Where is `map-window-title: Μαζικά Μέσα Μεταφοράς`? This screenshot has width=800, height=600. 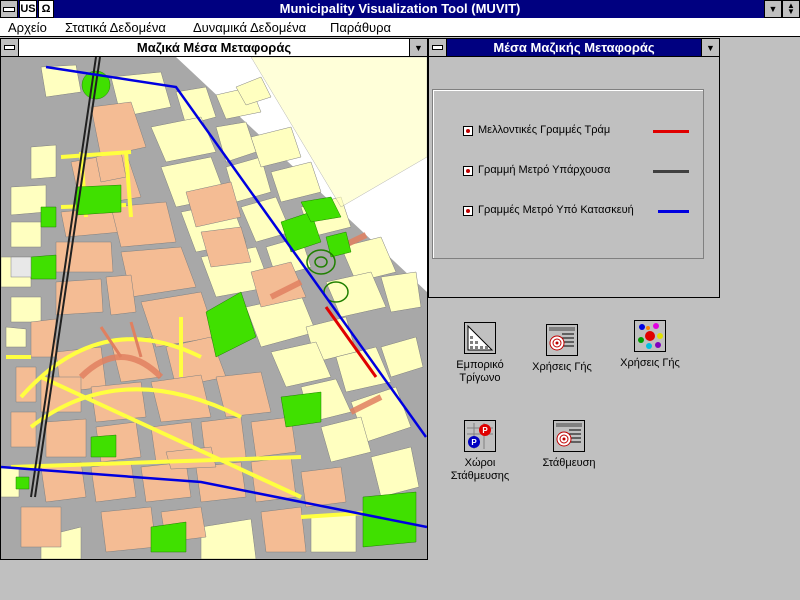 map-window-title: Μαζικά Μέσα Μεταφοράς is located at coordinates (214, 47).